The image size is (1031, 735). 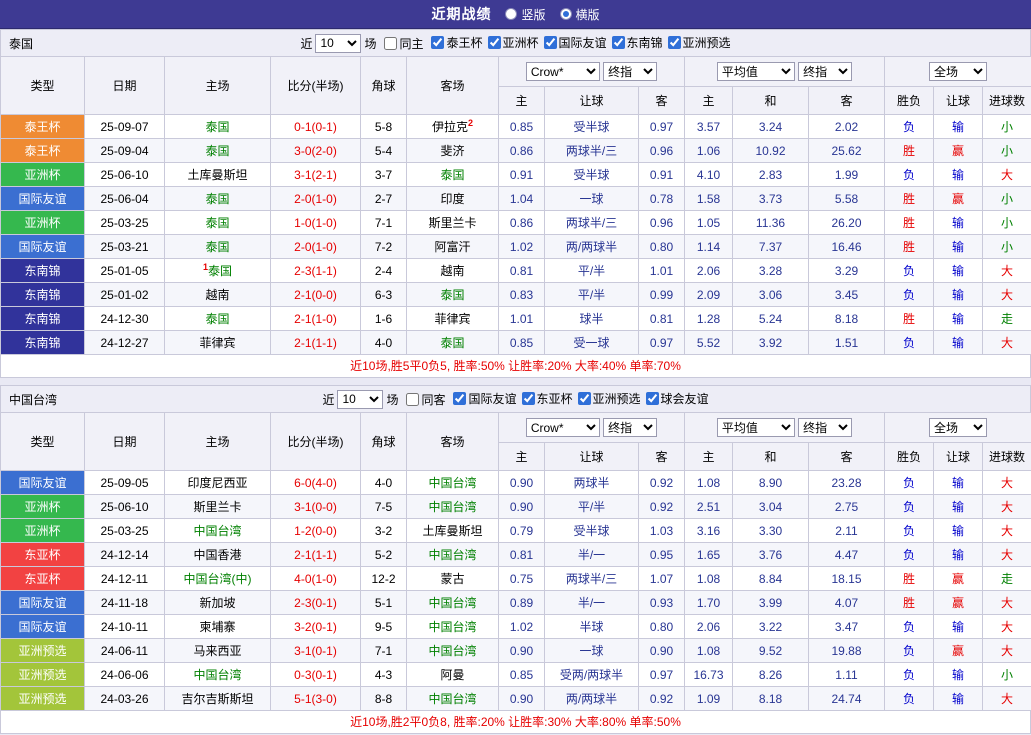 What do you see at coordinates (383, 270) in the screenshot?
I see `corners: 2-4` at bounding box center [383, 270].